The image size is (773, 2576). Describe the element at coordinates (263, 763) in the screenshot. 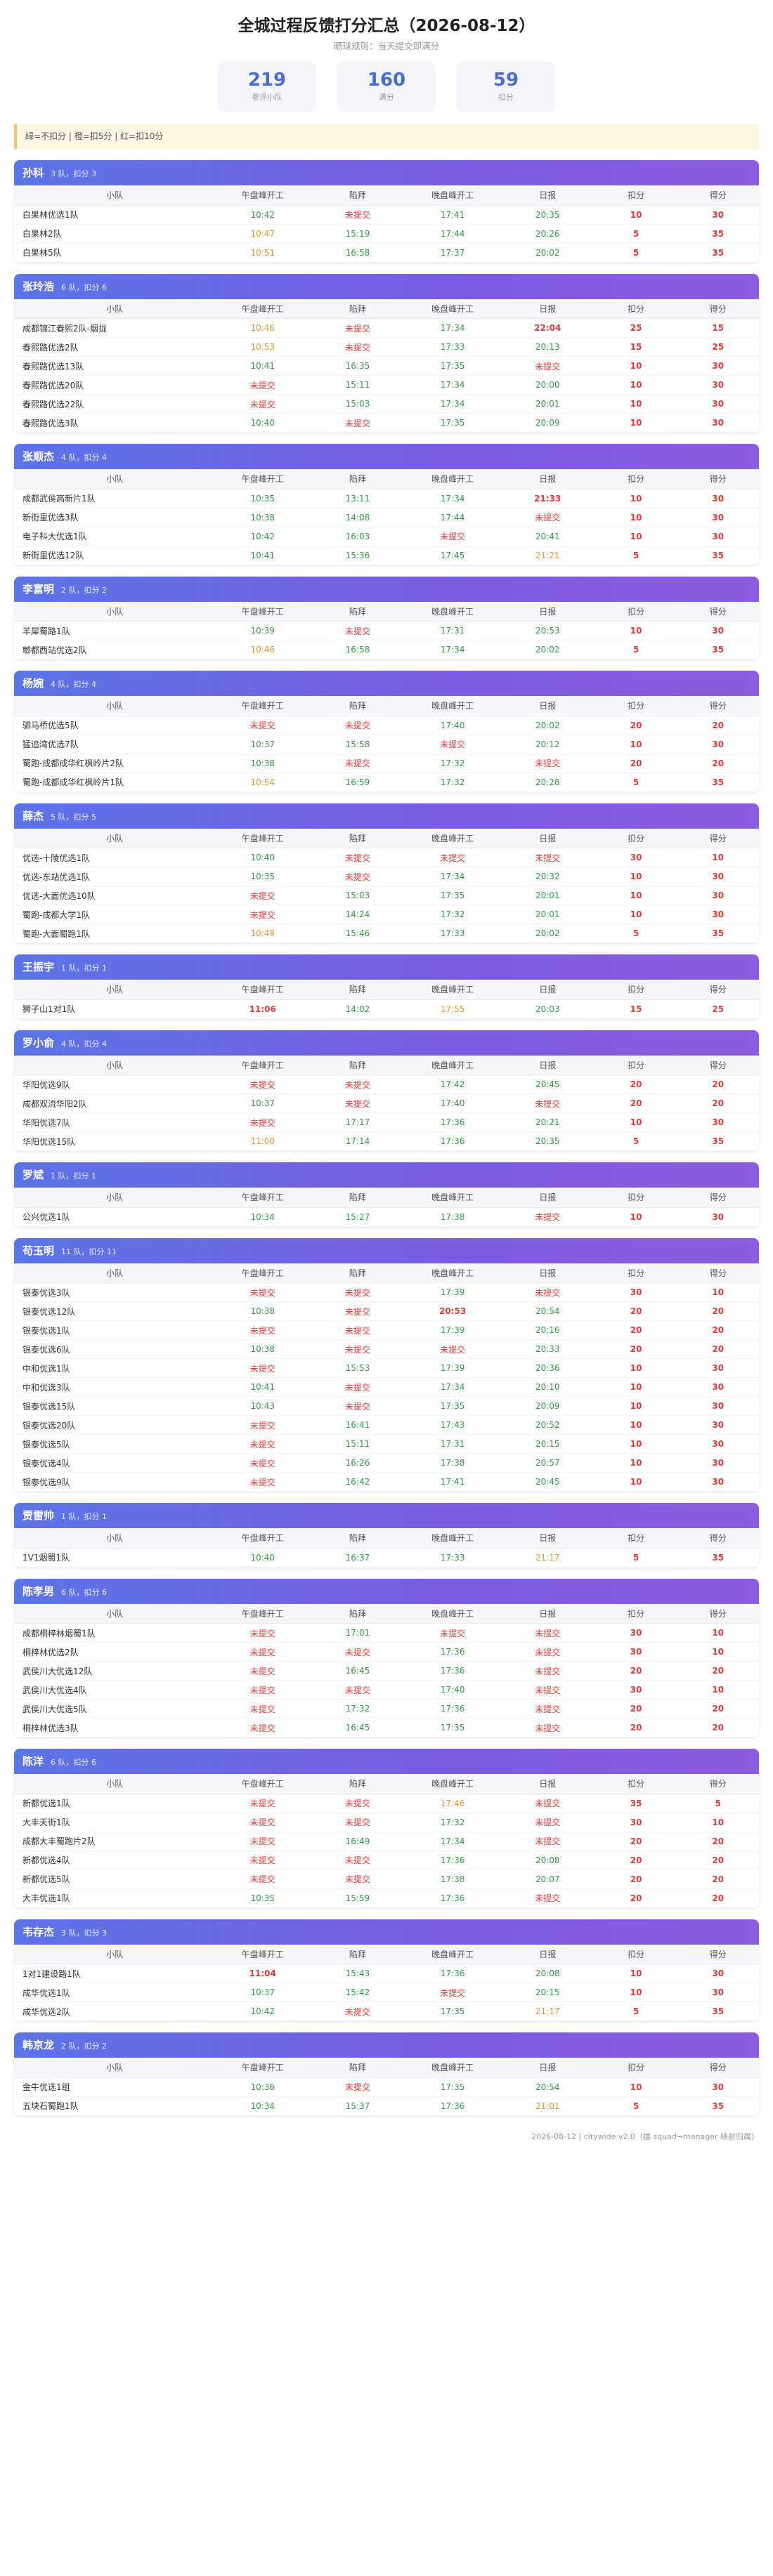

I see `status-cell: 10:38` at that location.